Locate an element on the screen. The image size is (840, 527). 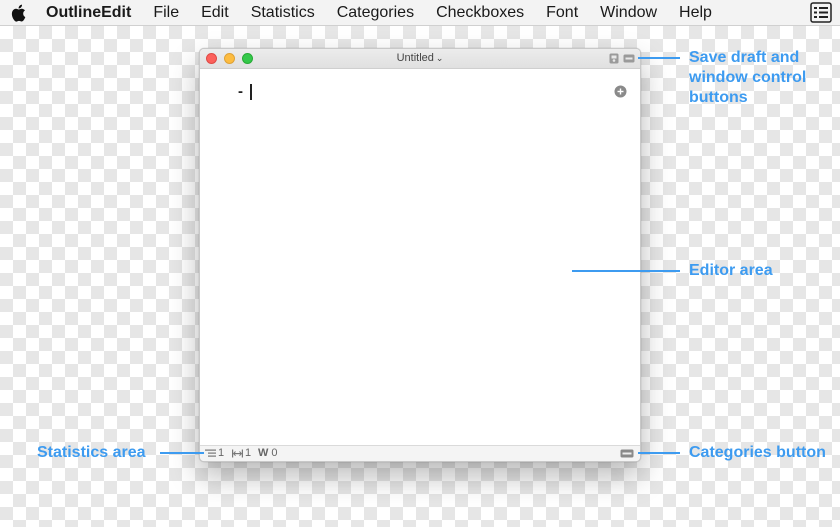
width-icon is located at coordinates (237, 453).